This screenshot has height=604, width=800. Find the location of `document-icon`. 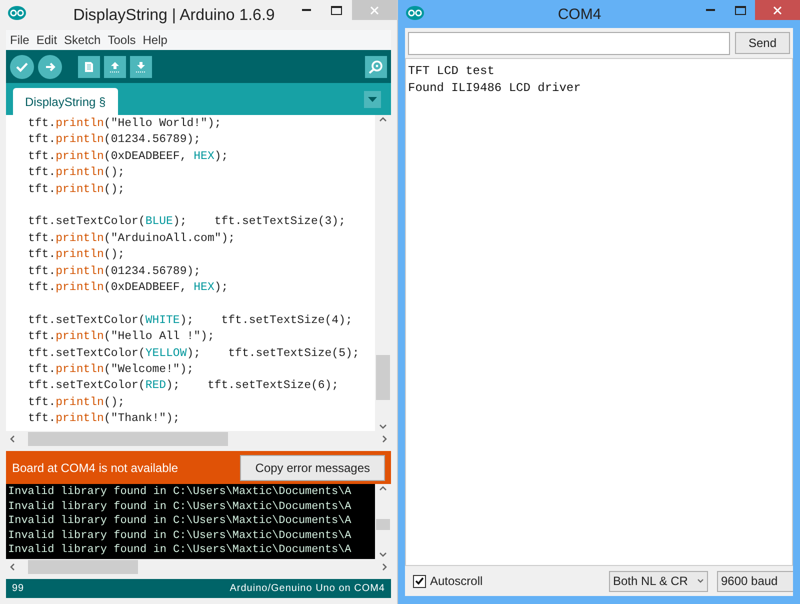

document-icon is located at coordinates (89, 66).